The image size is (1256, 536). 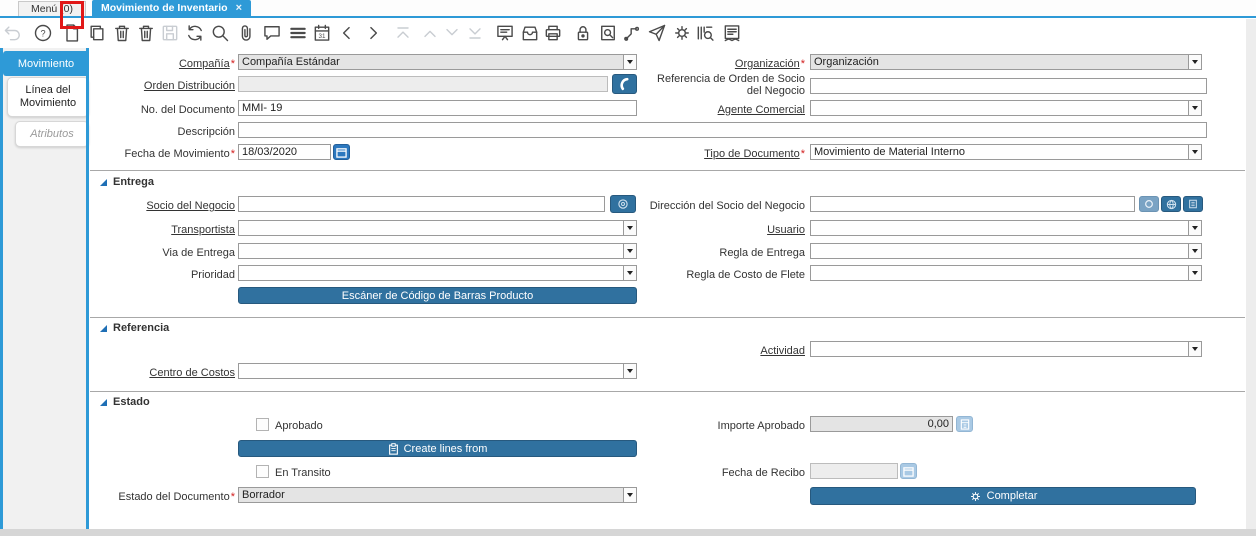 I want to click on via-entrega-label: Via de Entrega, so click(x=198, y=253).